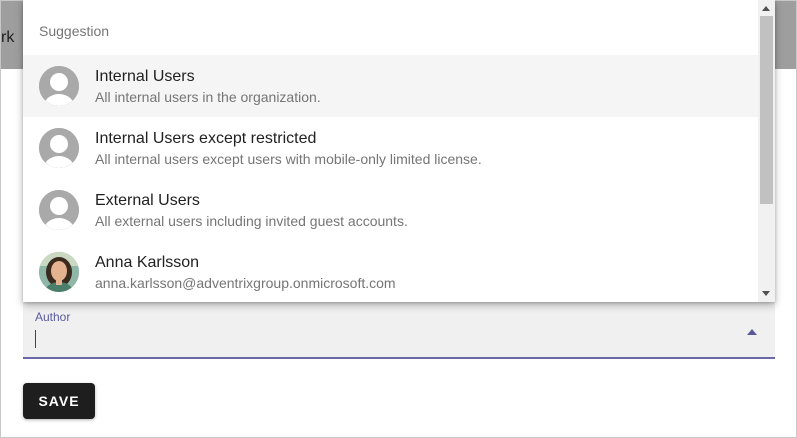 Image resolution: width=797 pixels, height=438 pixels. What do you see at coordinates (74, 31) in the screenshot?
I see `suggestion-header: Suggestion` at bounding box center [74, 31].